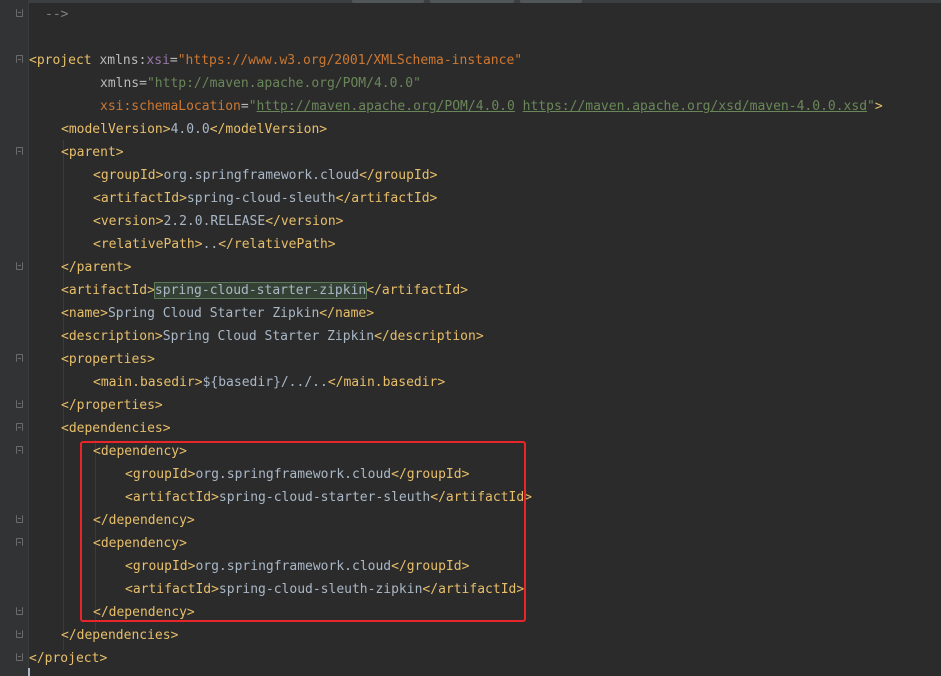 Image resolution: width=941 pixels, height=676 pixels. What do you see at coordinates (283, 83) in the screenshot?
I see `xml-value: "http://maven.apache.org/POM/4.0.0"` at bounding box center [283, 83].